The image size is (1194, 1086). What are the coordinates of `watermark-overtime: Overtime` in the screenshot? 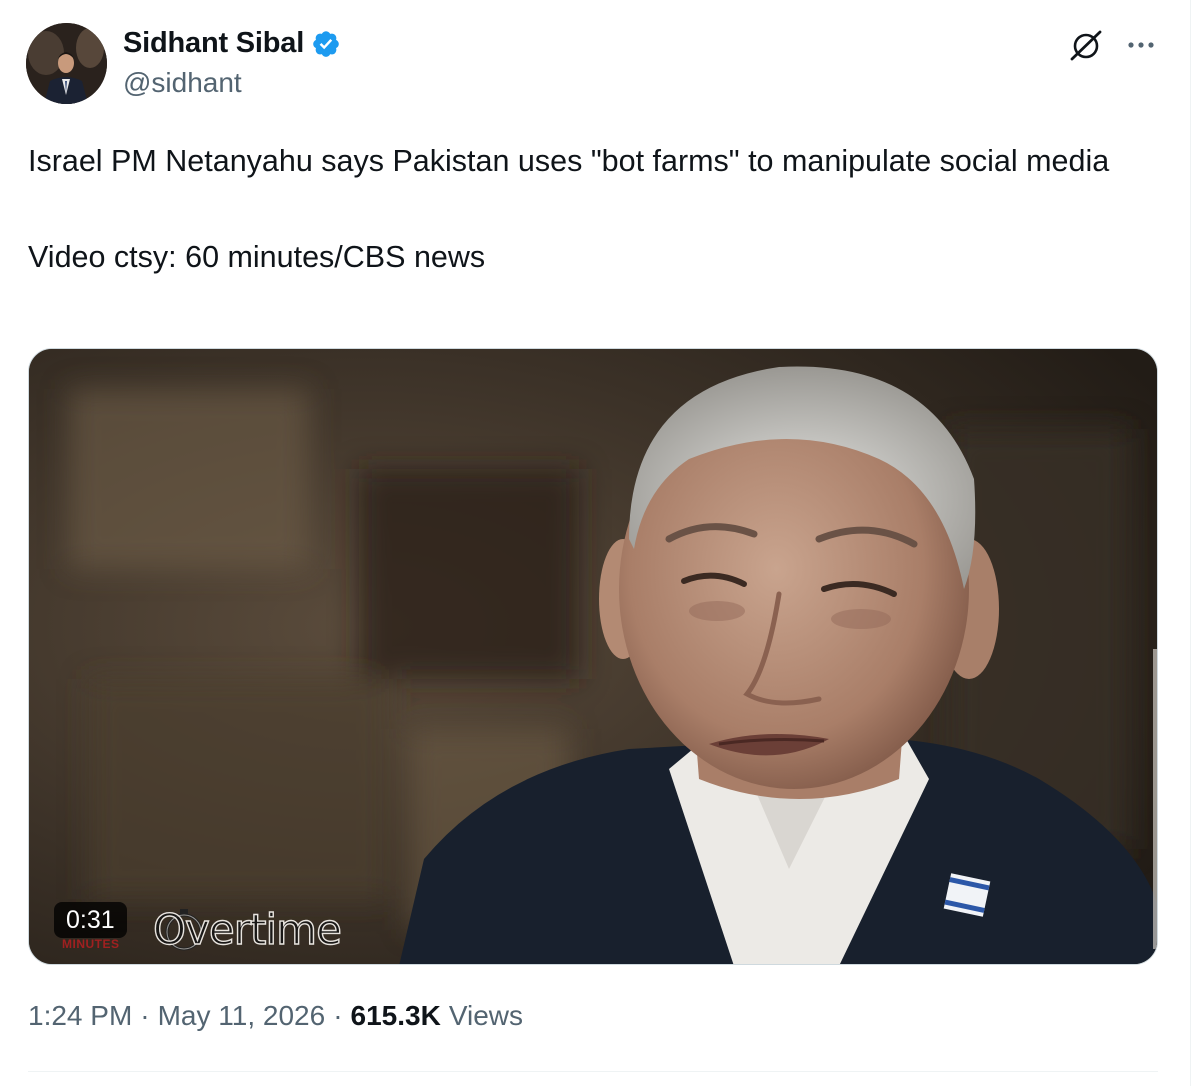 It's located at (247, 929).